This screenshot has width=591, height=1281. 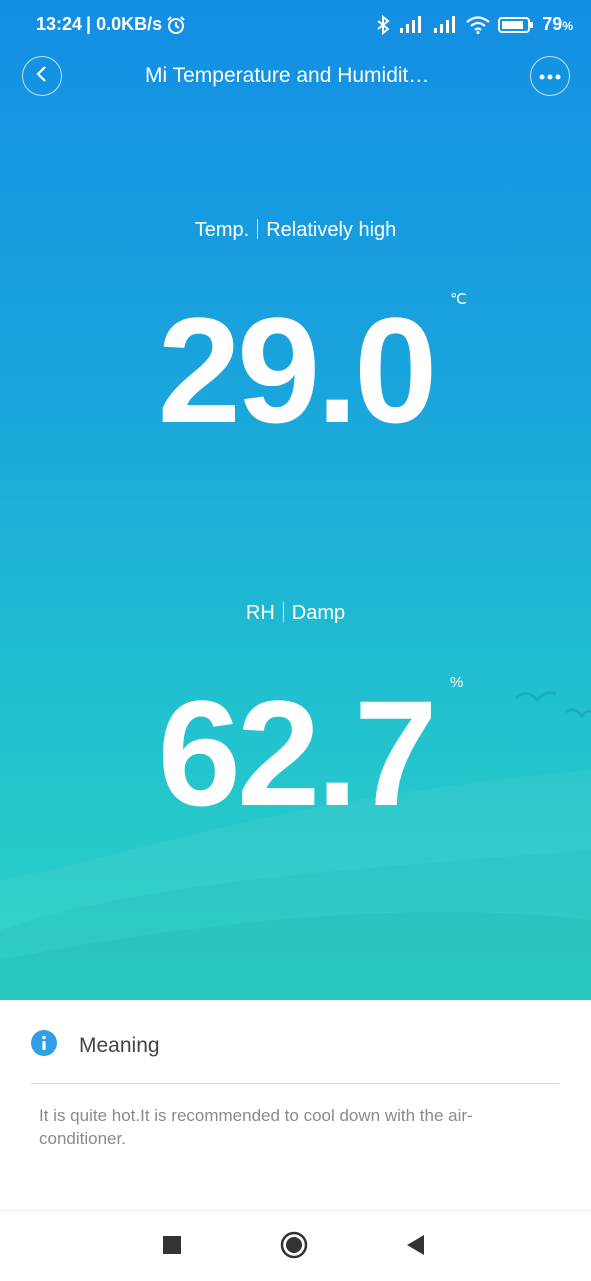 I want to click on status-bar: 13:24 | 0.0KB/s 79%, so click(x=295, y=26).